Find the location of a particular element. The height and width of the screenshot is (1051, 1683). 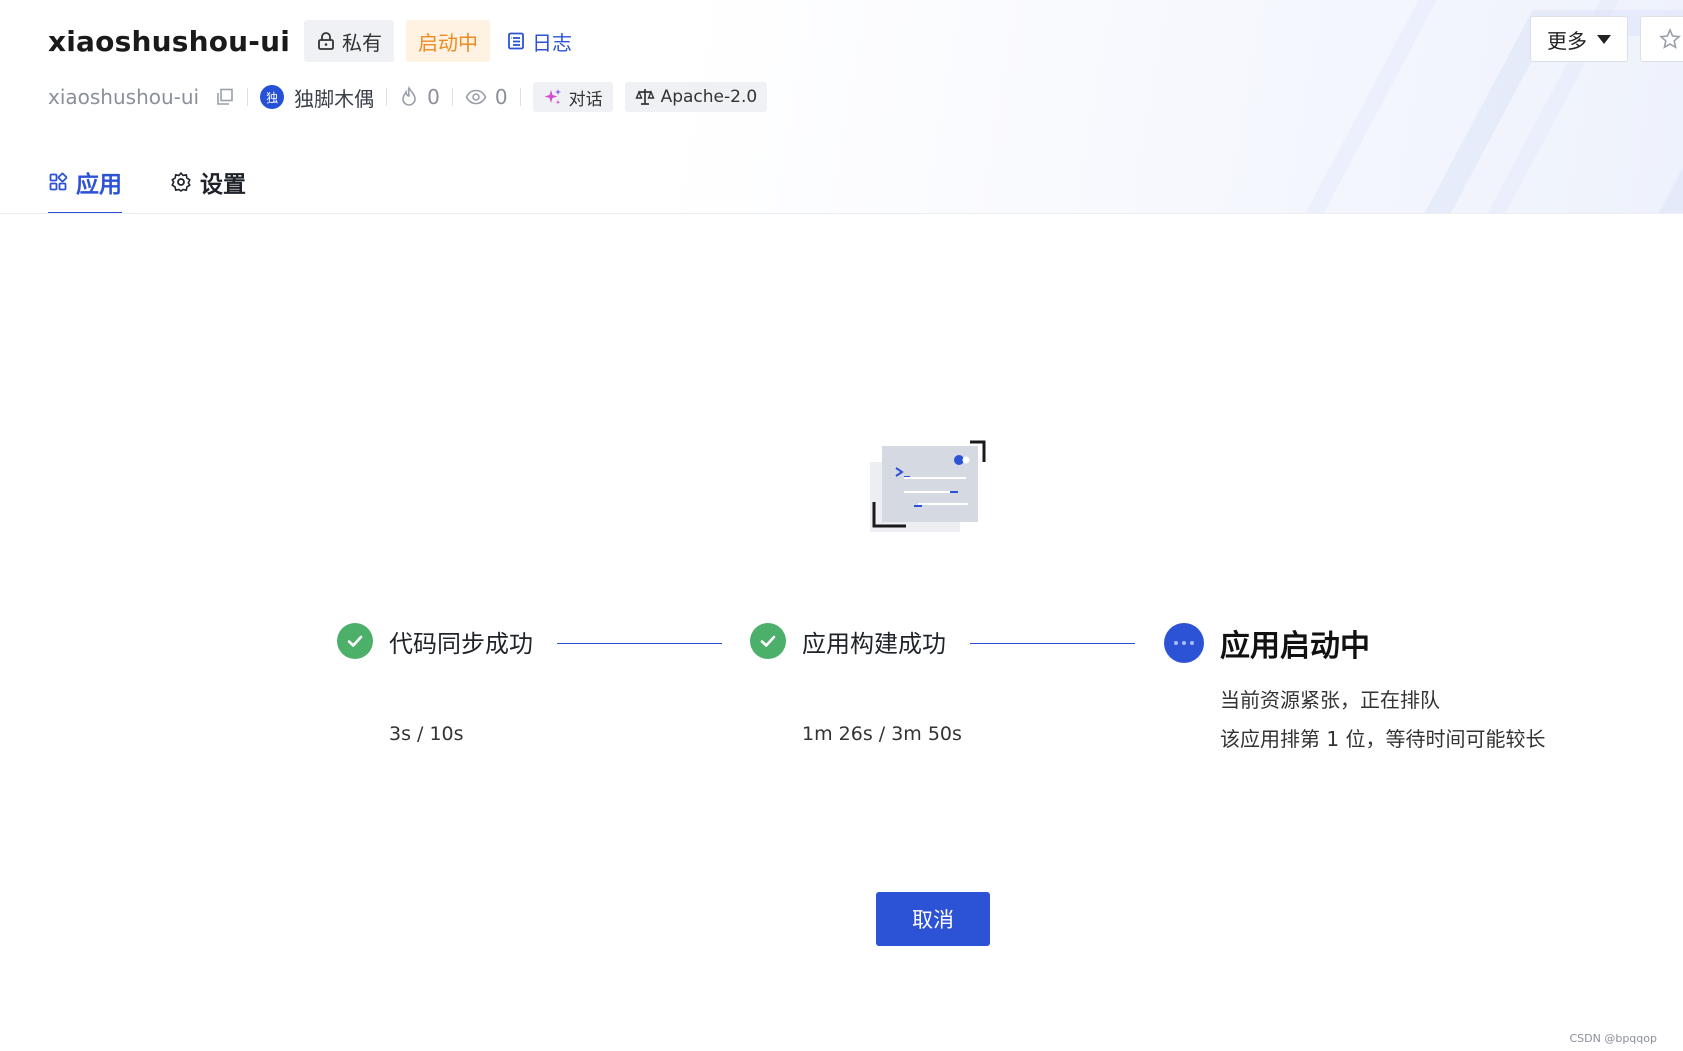

view-count: 0 is located at coordinates (501, 97).